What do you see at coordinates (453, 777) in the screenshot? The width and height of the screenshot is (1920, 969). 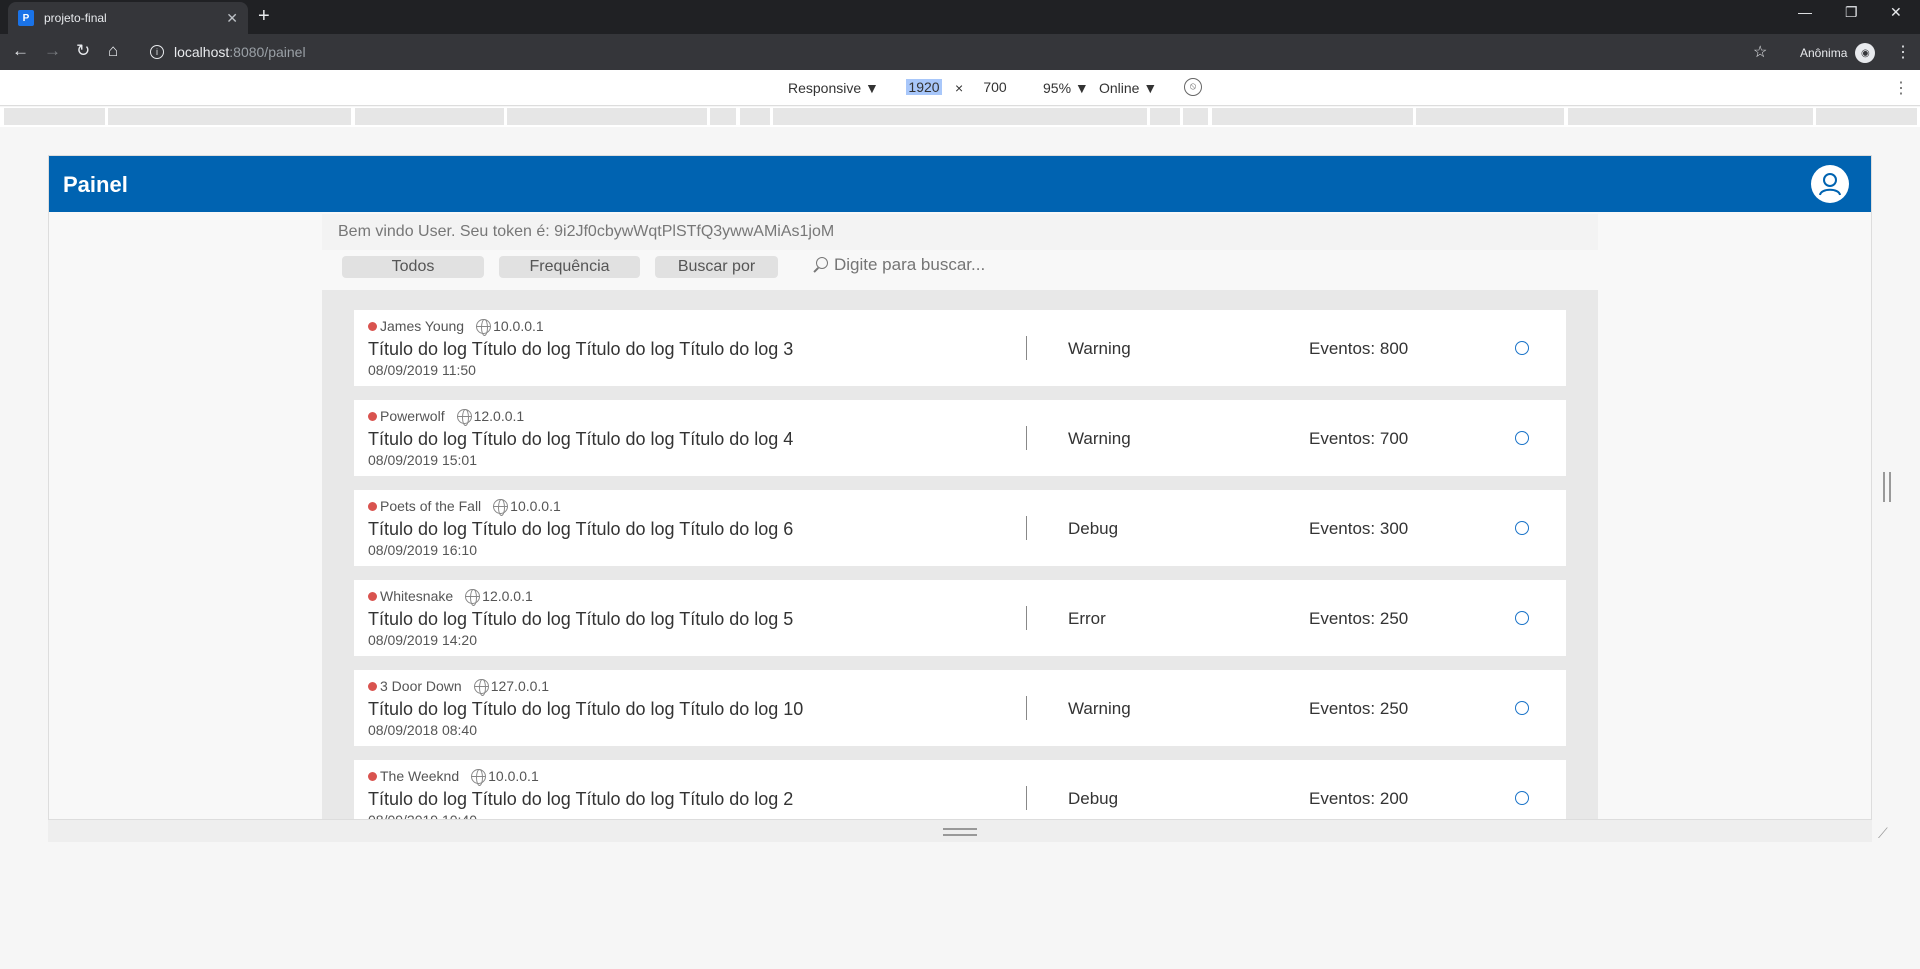 I see `log-meta: The Weeknd 10.0.0.1` at bounding box center [453, 777].